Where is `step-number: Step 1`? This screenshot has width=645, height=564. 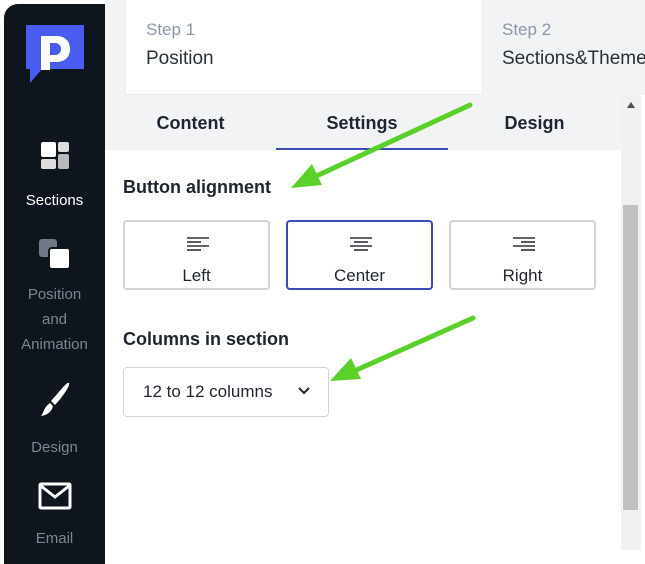 step-number: Step 1 is located at coordinates (171, 29).